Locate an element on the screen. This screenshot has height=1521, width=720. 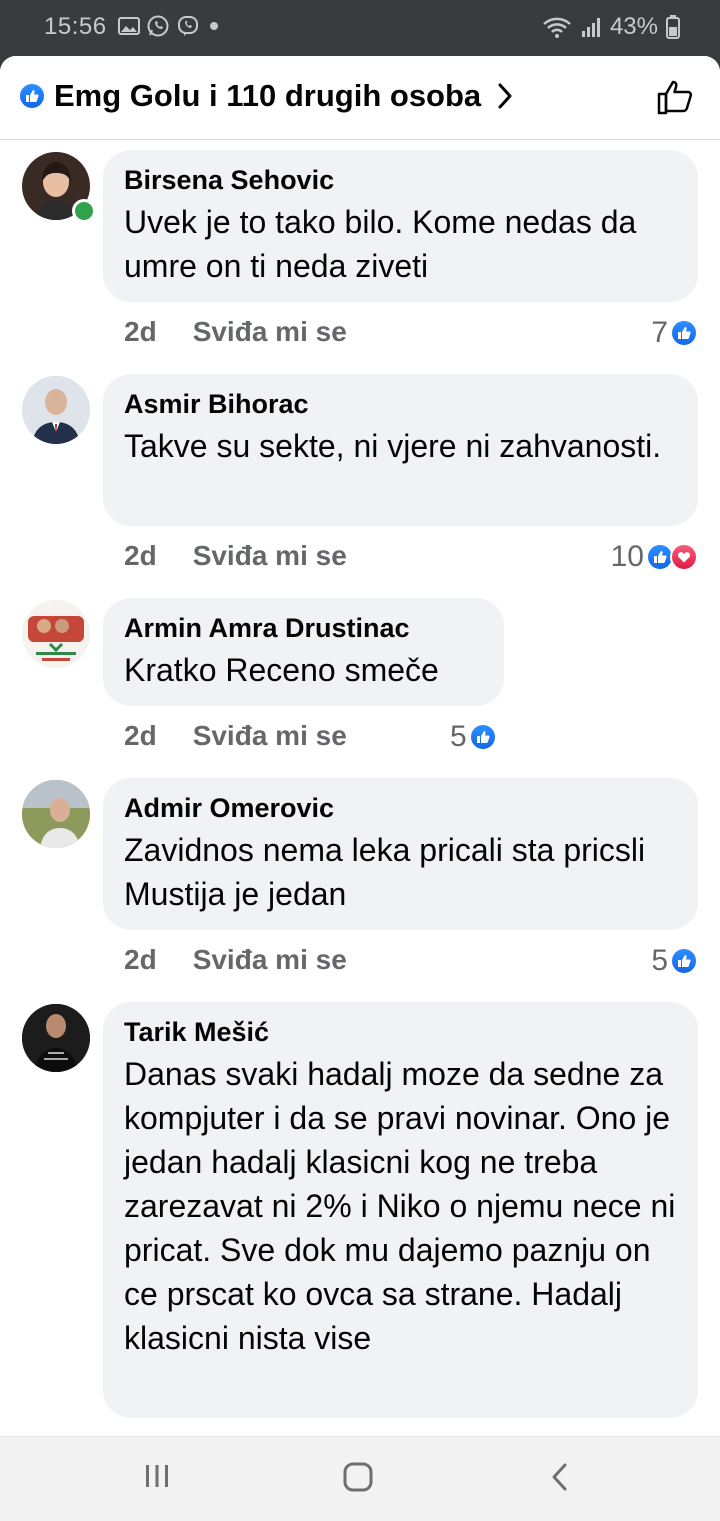
system-nav-bar is located at coordinates (360, 1478).